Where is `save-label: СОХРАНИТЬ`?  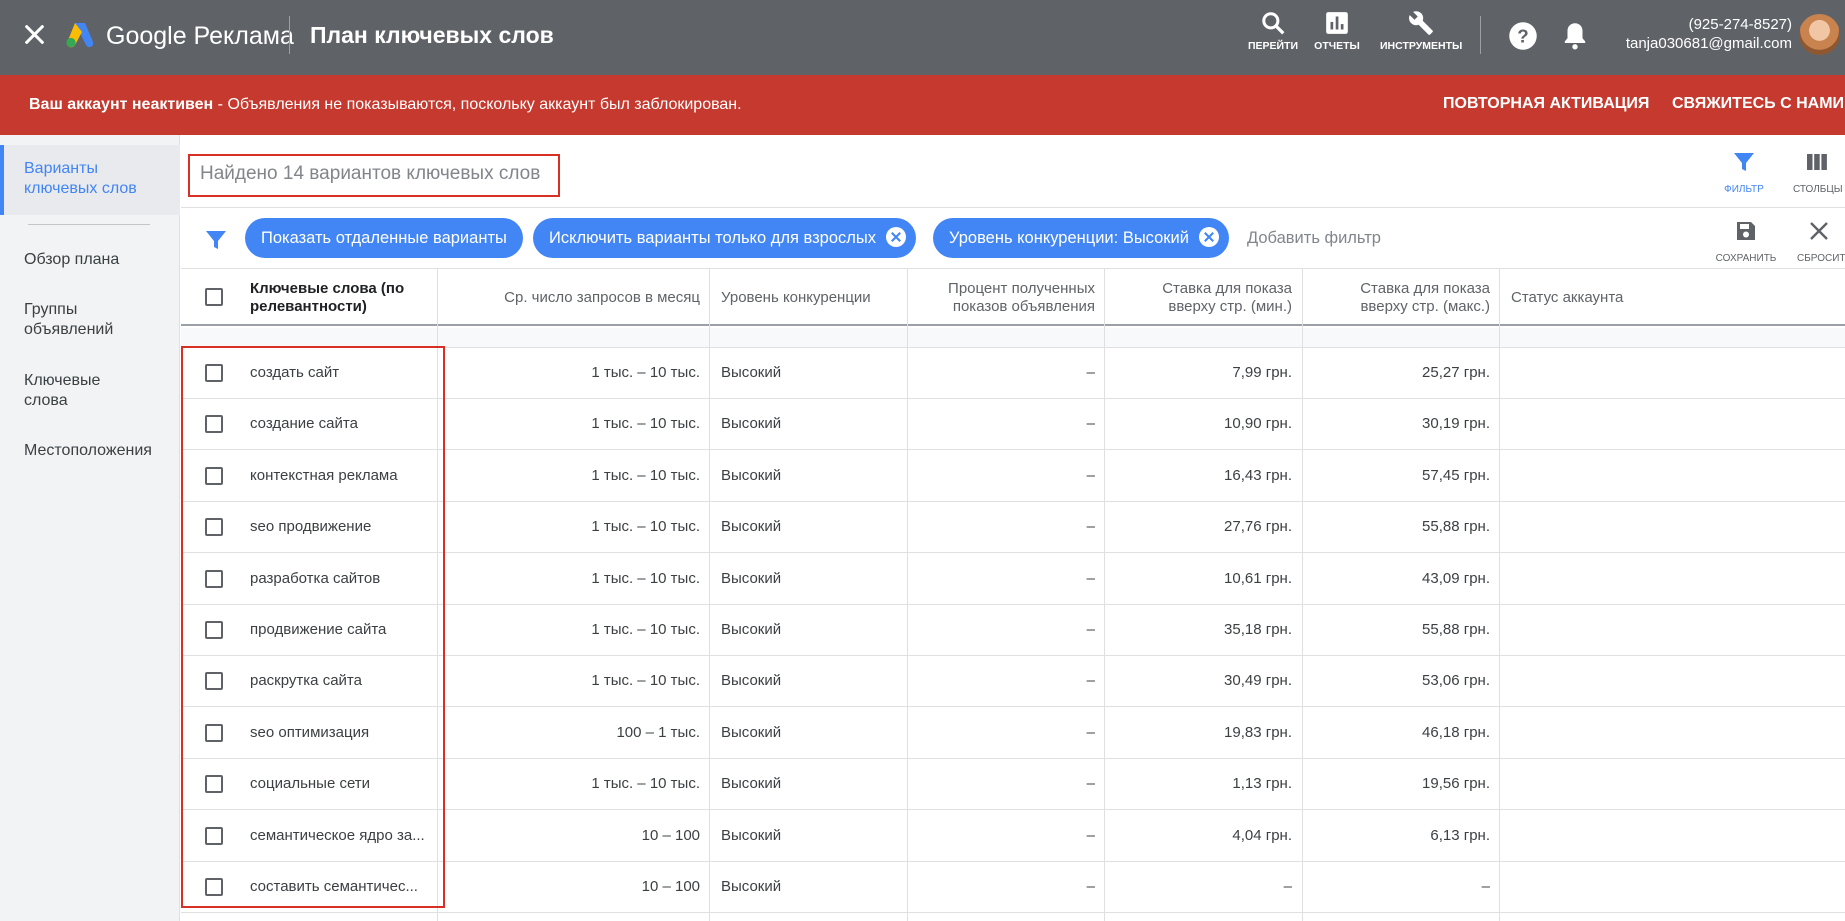
save-label: СОХРАНИТЬ is located at coordinates (1746, 258).